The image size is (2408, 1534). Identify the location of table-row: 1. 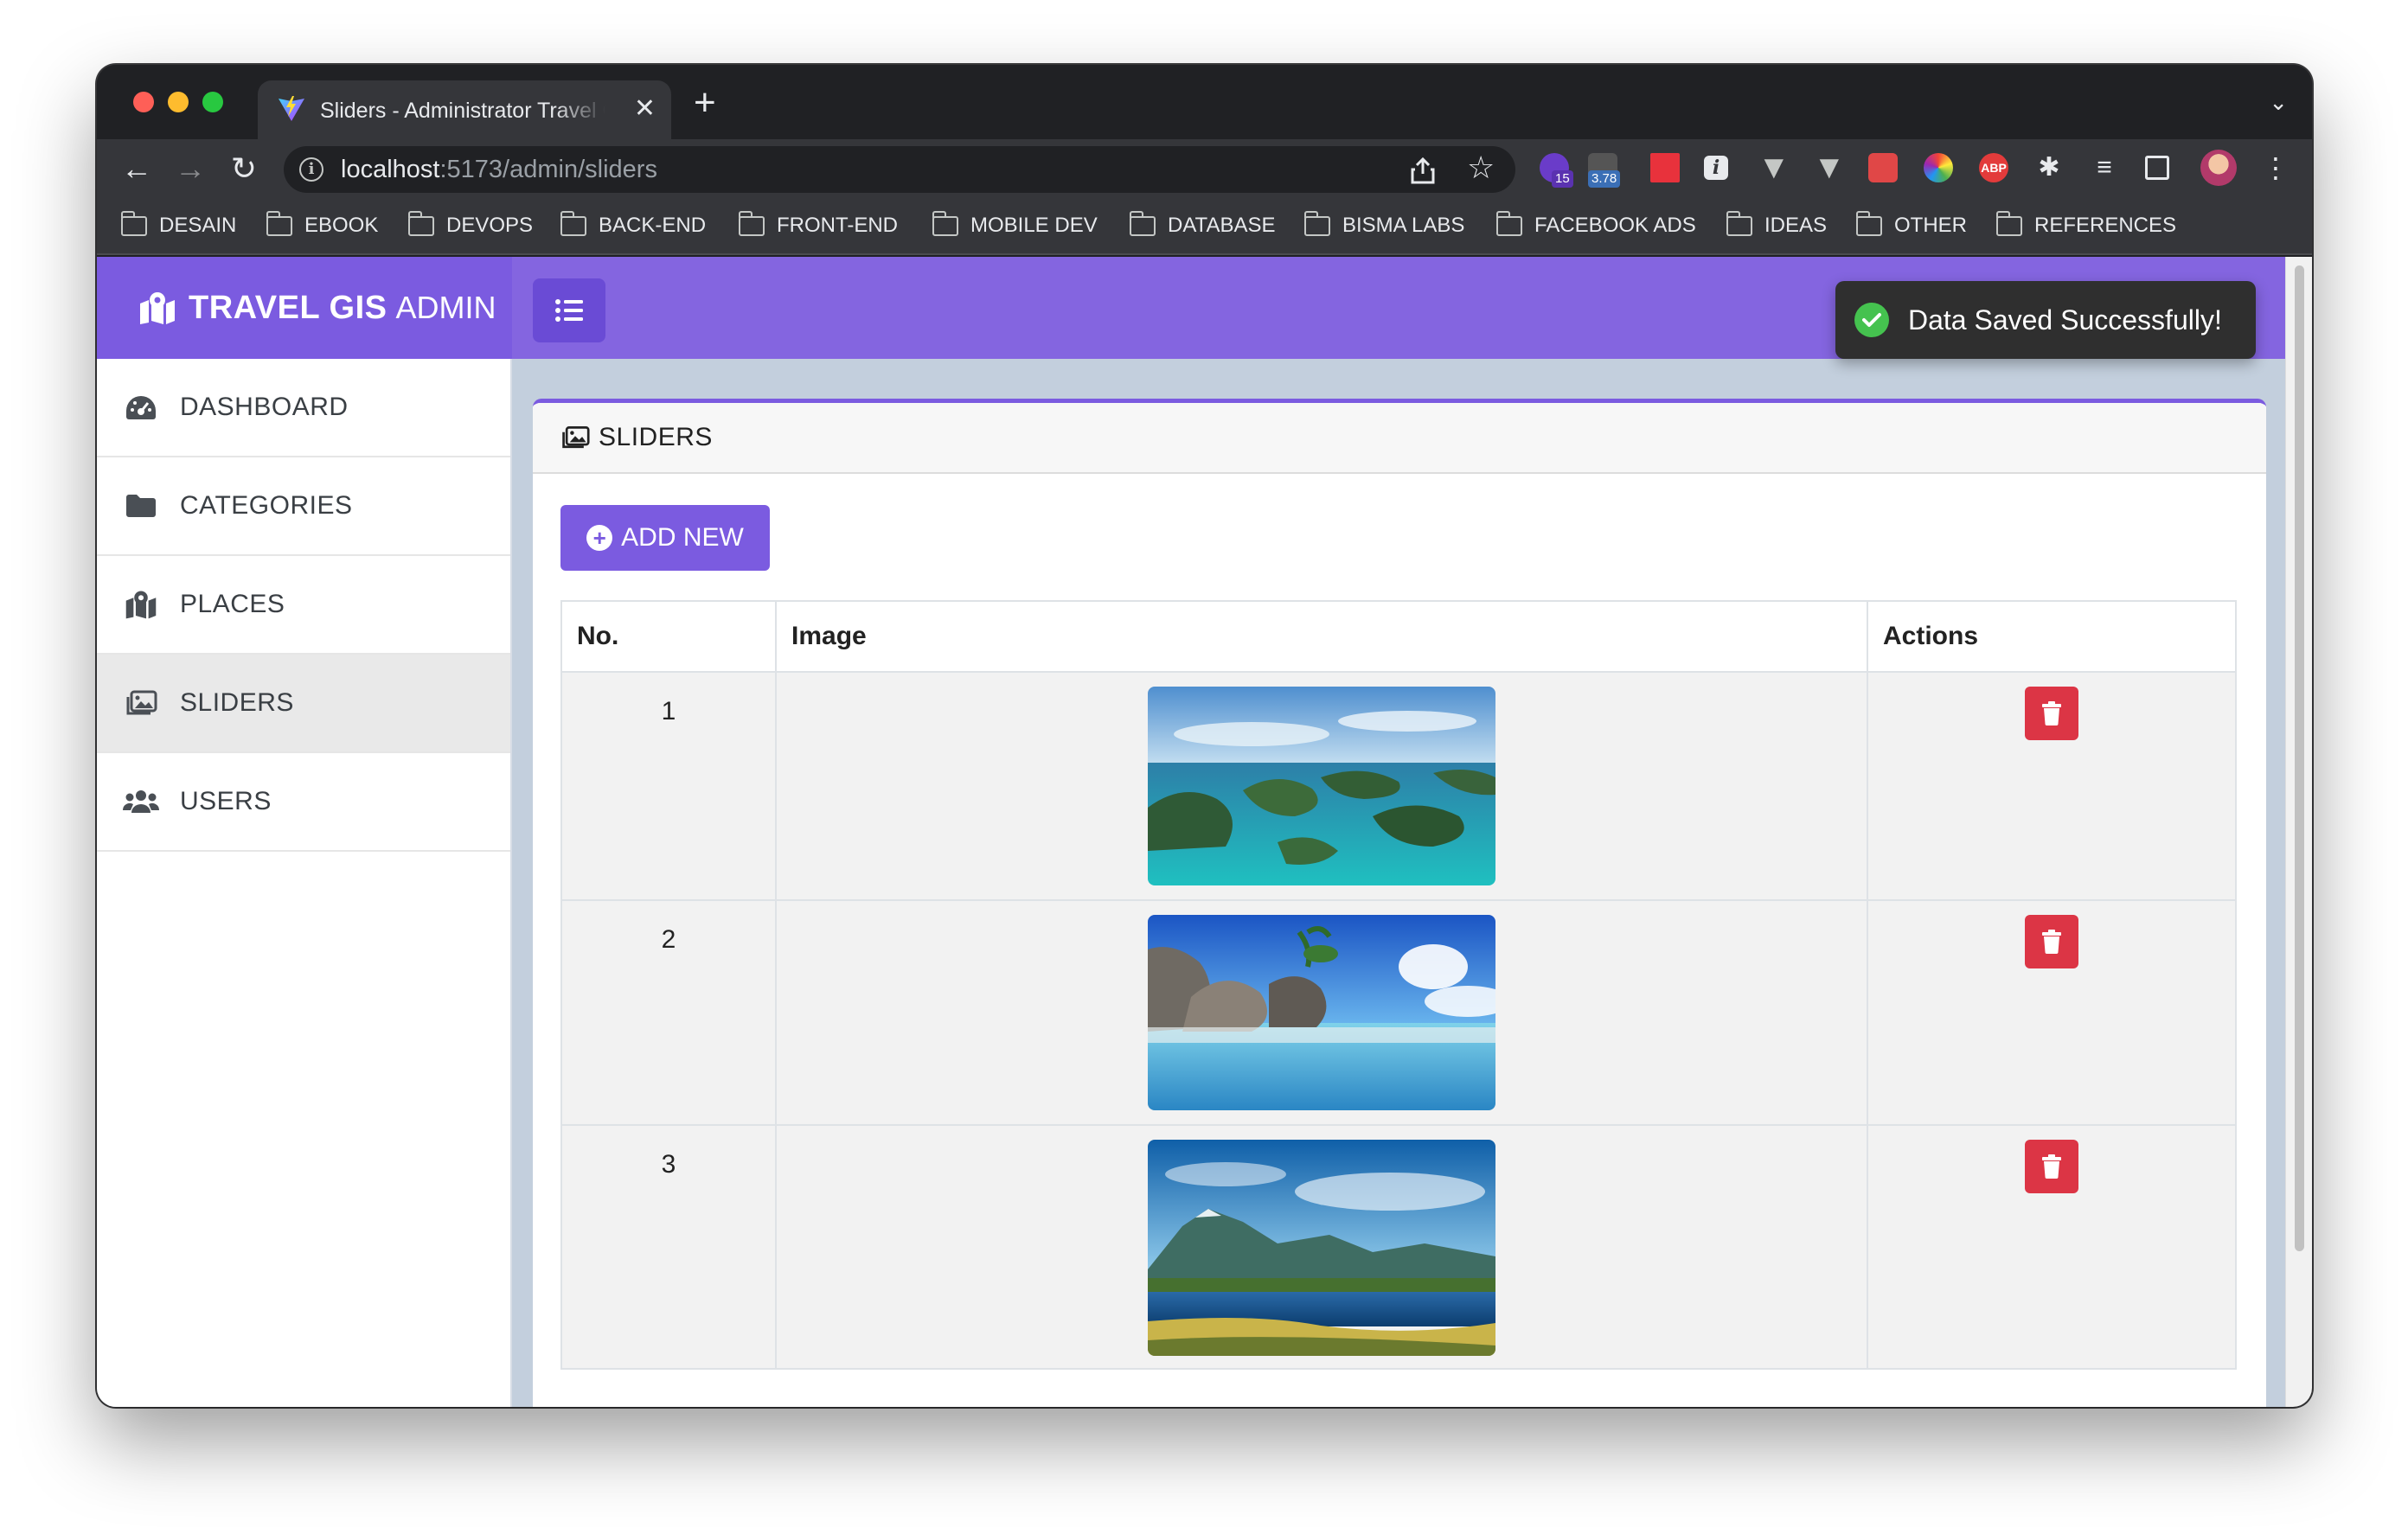
(1398, 786).